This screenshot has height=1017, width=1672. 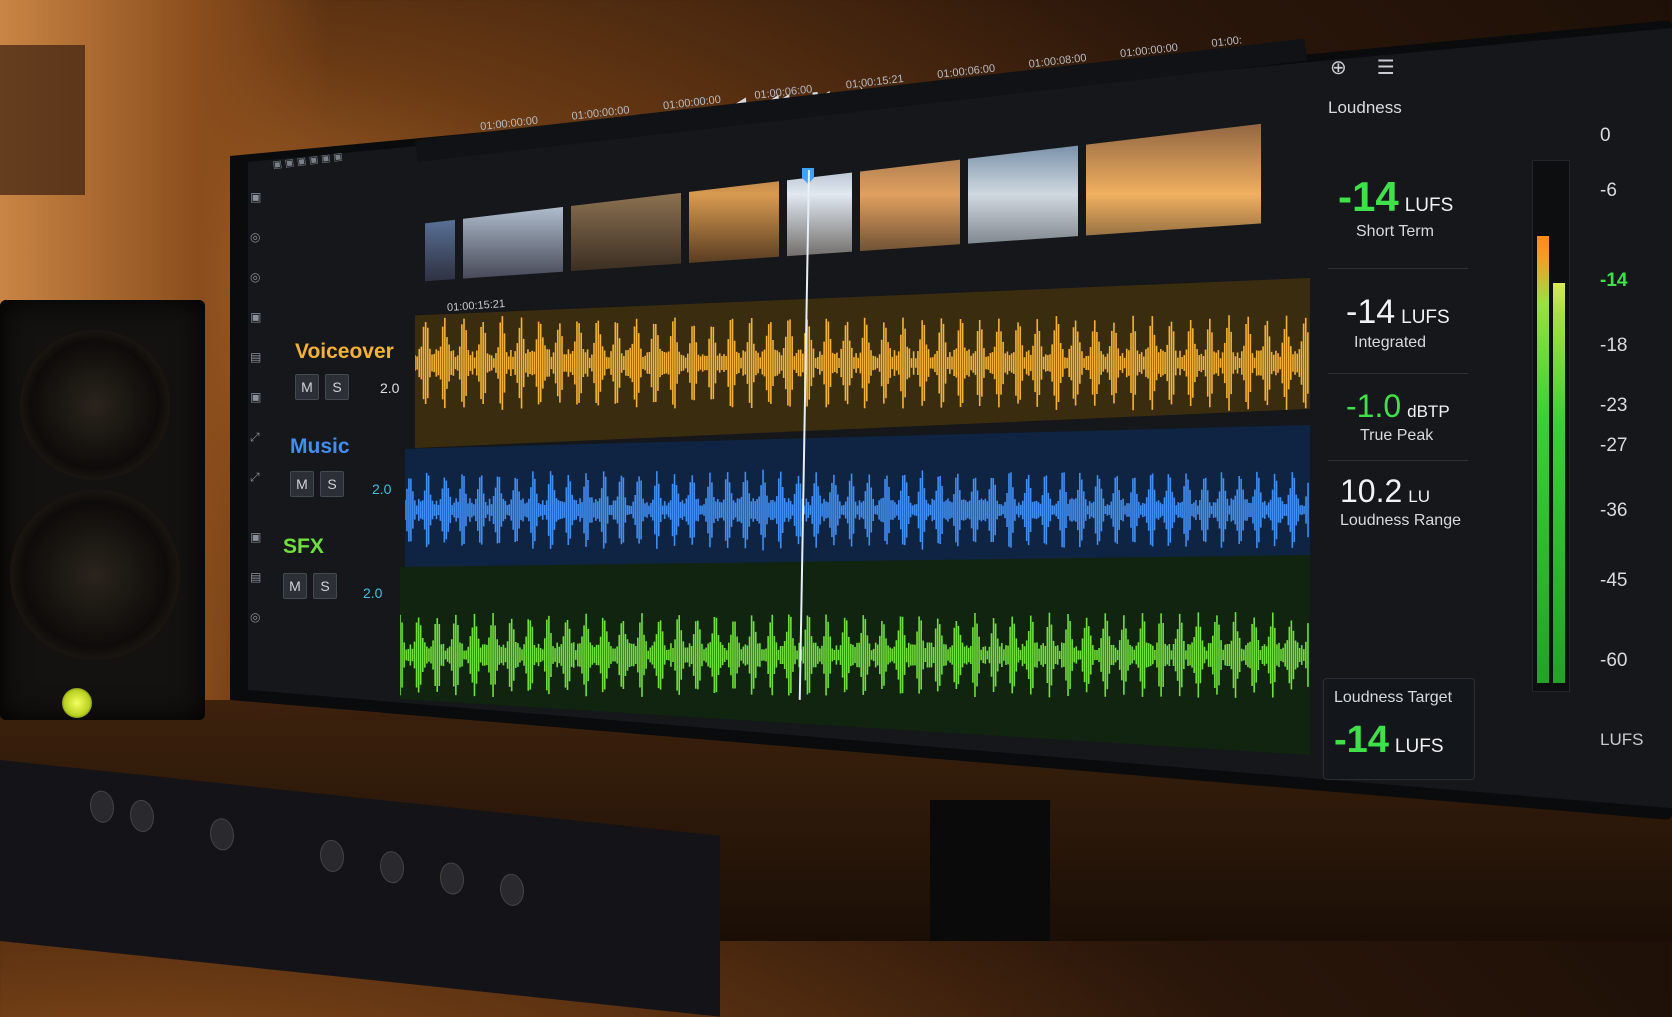 What do you see at coordinates (875, 82) in the screenshot?
I see `timecode-label: 01:00:15:21` at bounding box center [875, 82].